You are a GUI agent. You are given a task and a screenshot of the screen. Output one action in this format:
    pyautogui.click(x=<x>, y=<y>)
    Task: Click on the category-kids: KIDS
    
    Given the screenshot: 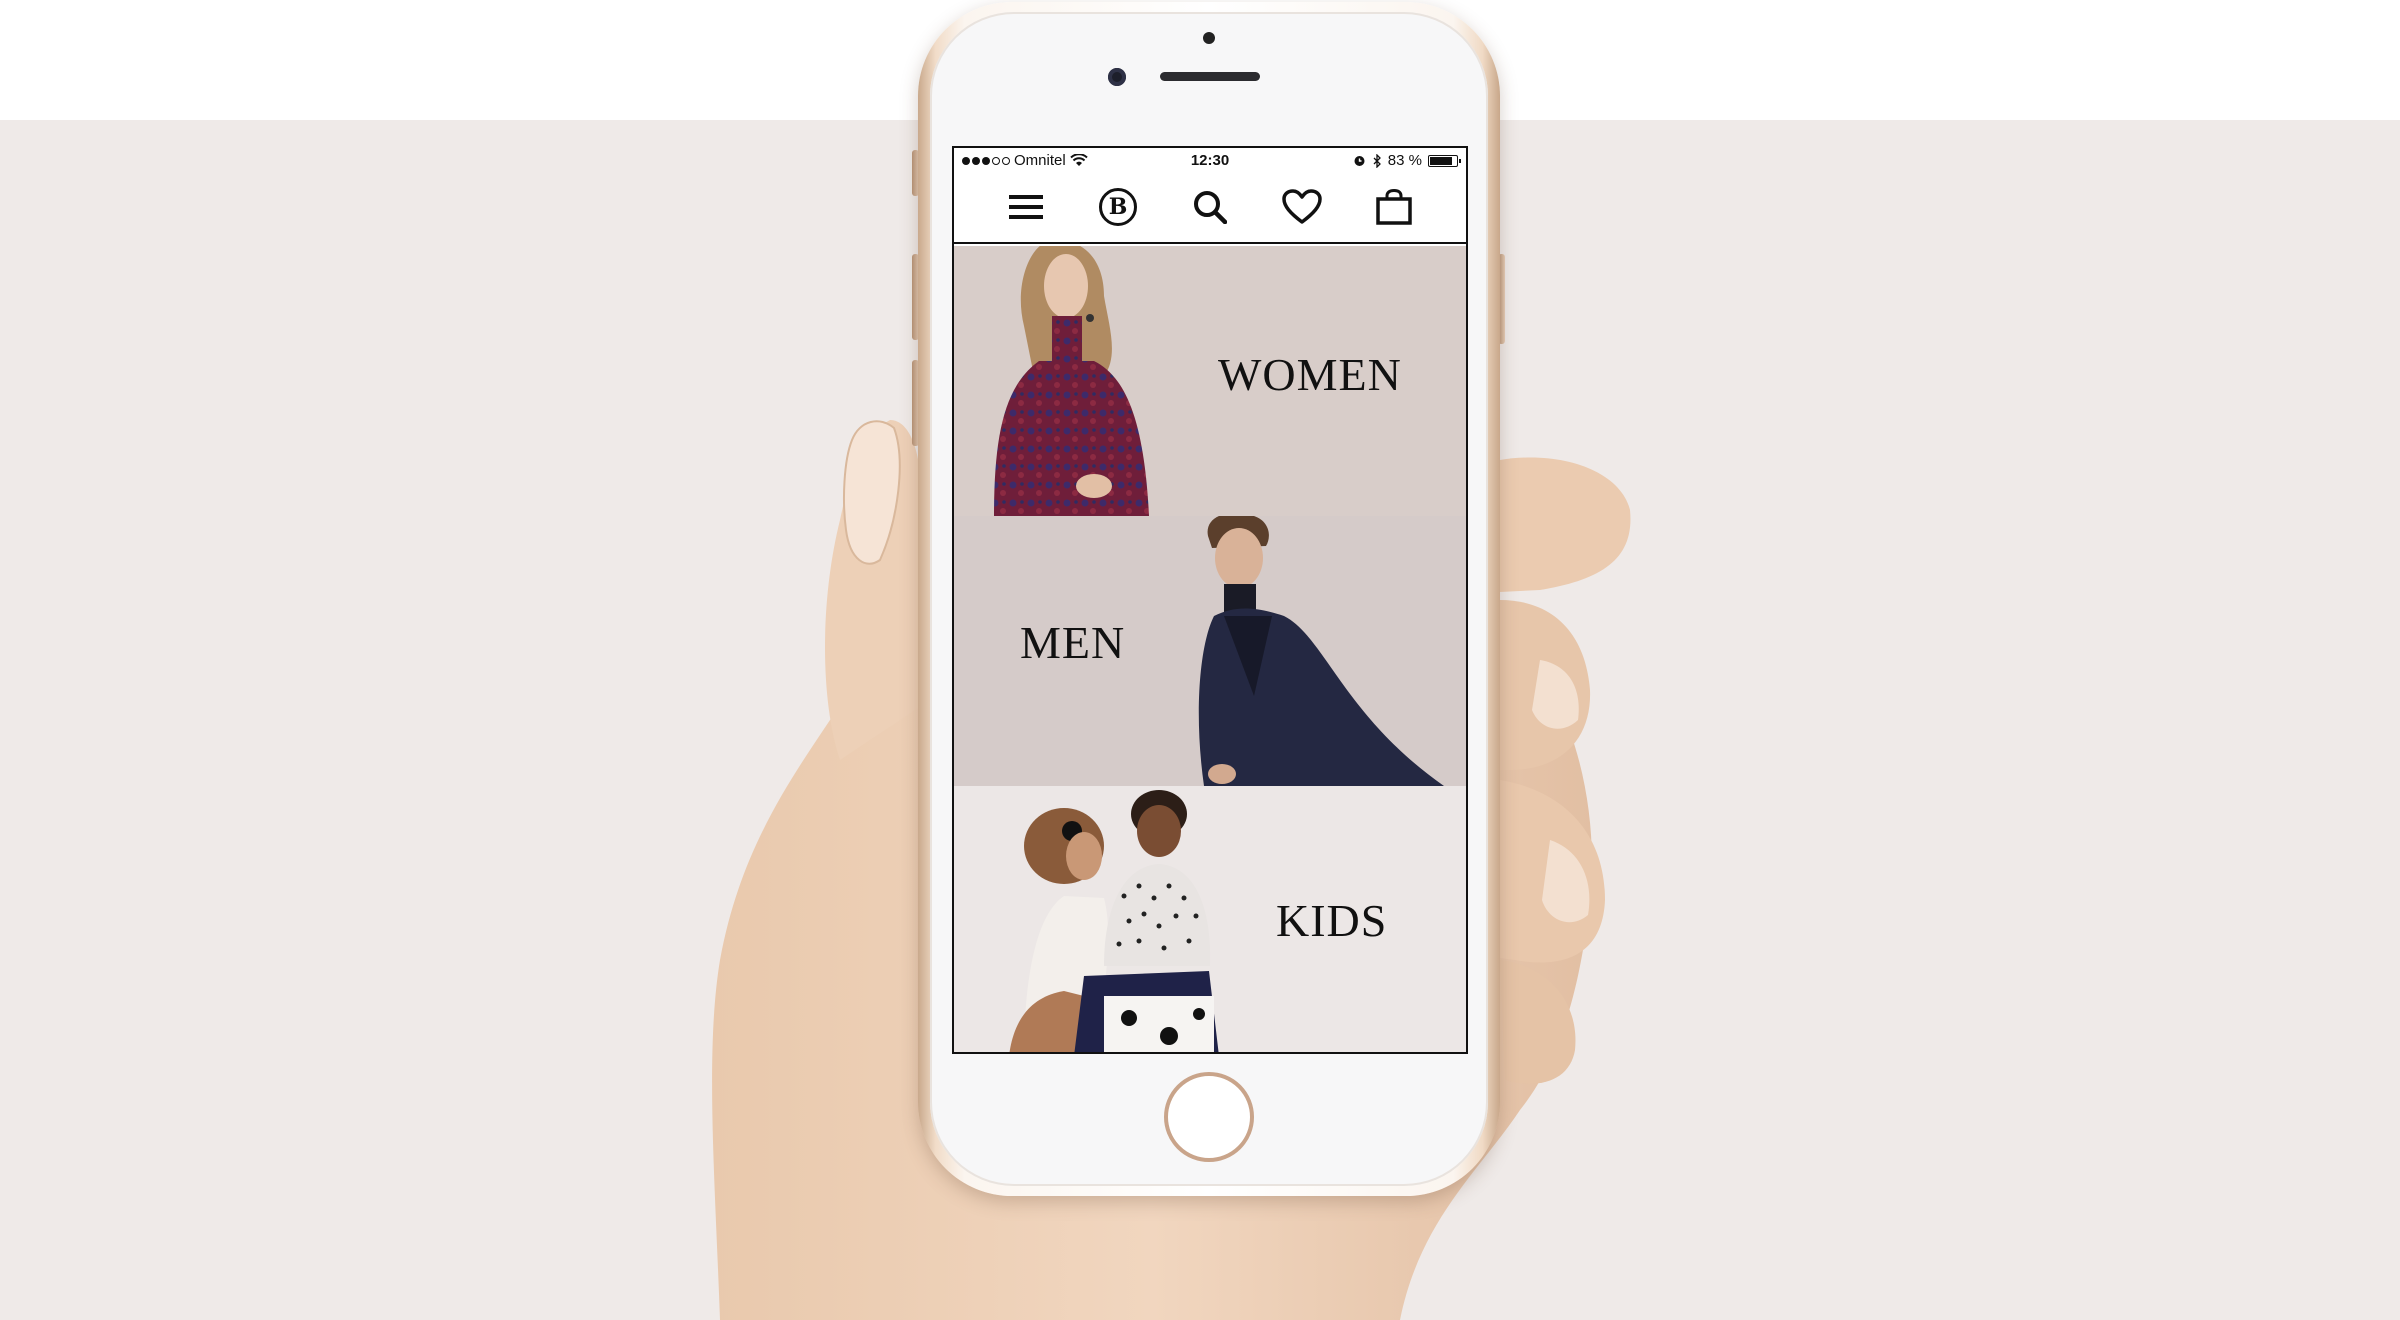 What is the action you would take?
    pyautogui.click(x=1210, y=919)
    